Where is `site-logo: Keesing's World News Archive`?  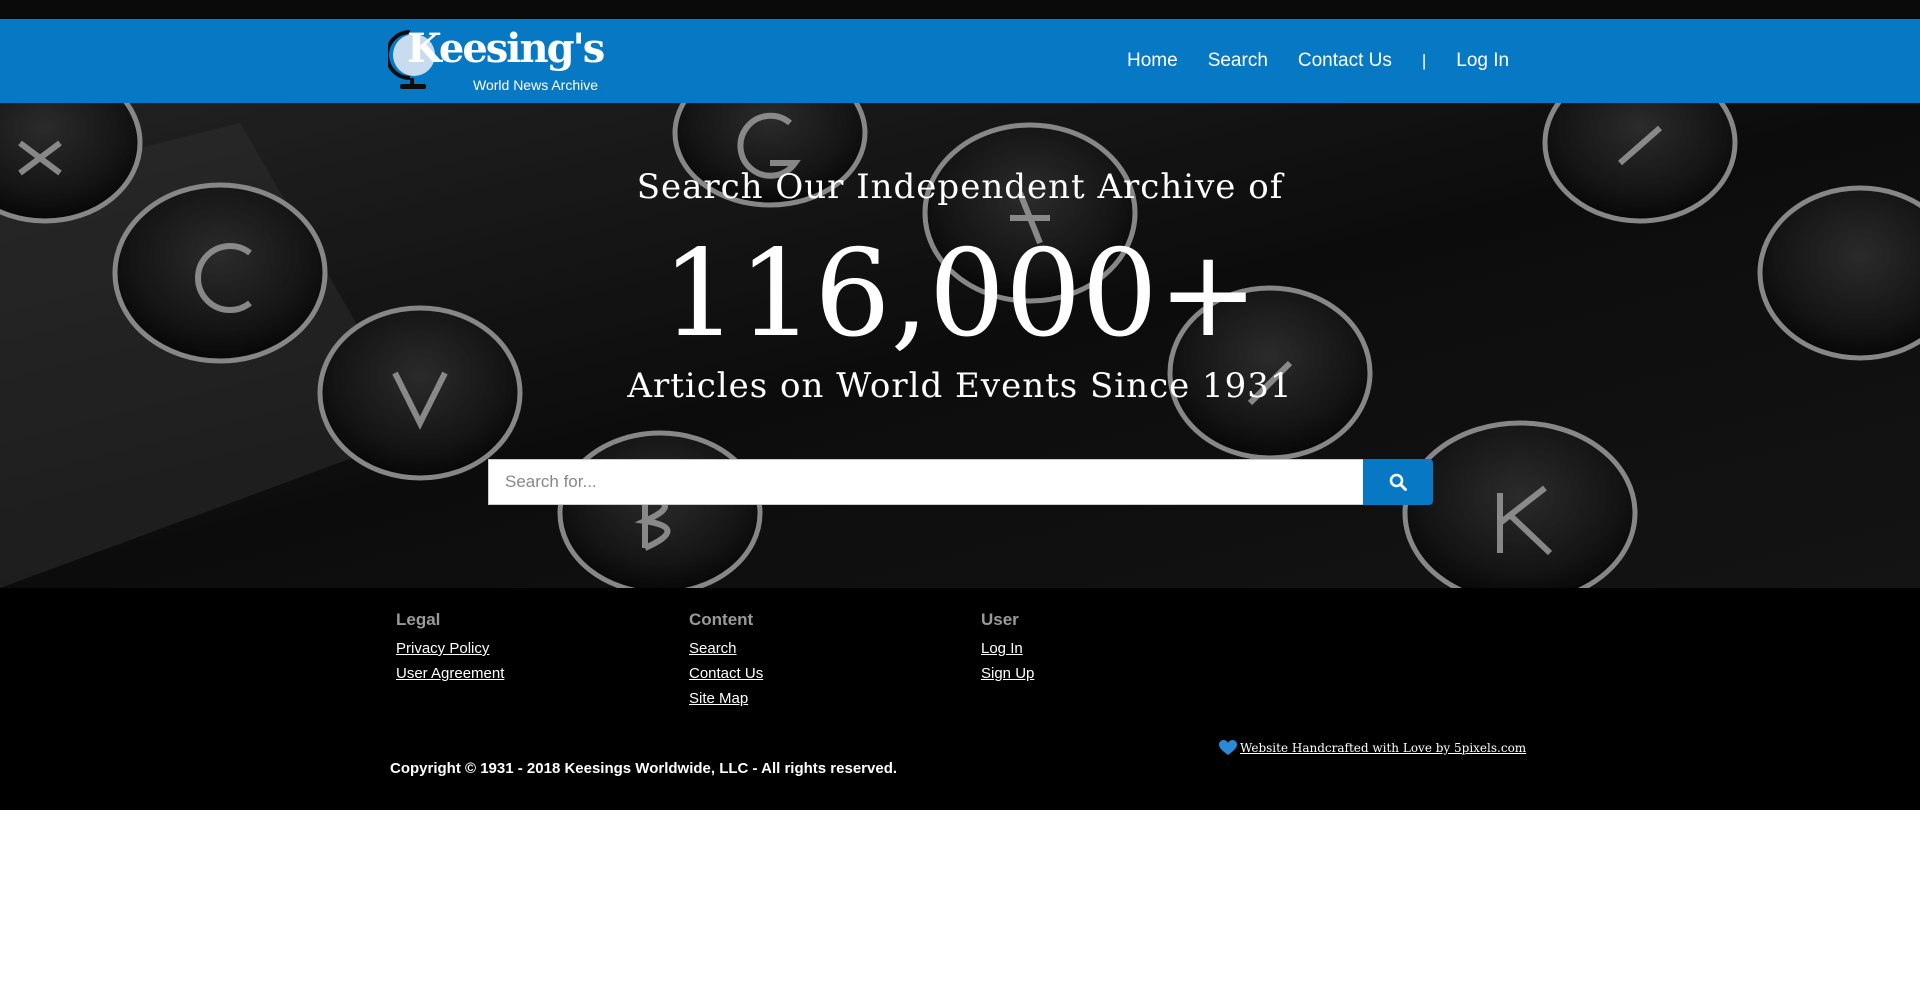
site-logo: Keesing's World News Archive is located at coordinates (498, 61).